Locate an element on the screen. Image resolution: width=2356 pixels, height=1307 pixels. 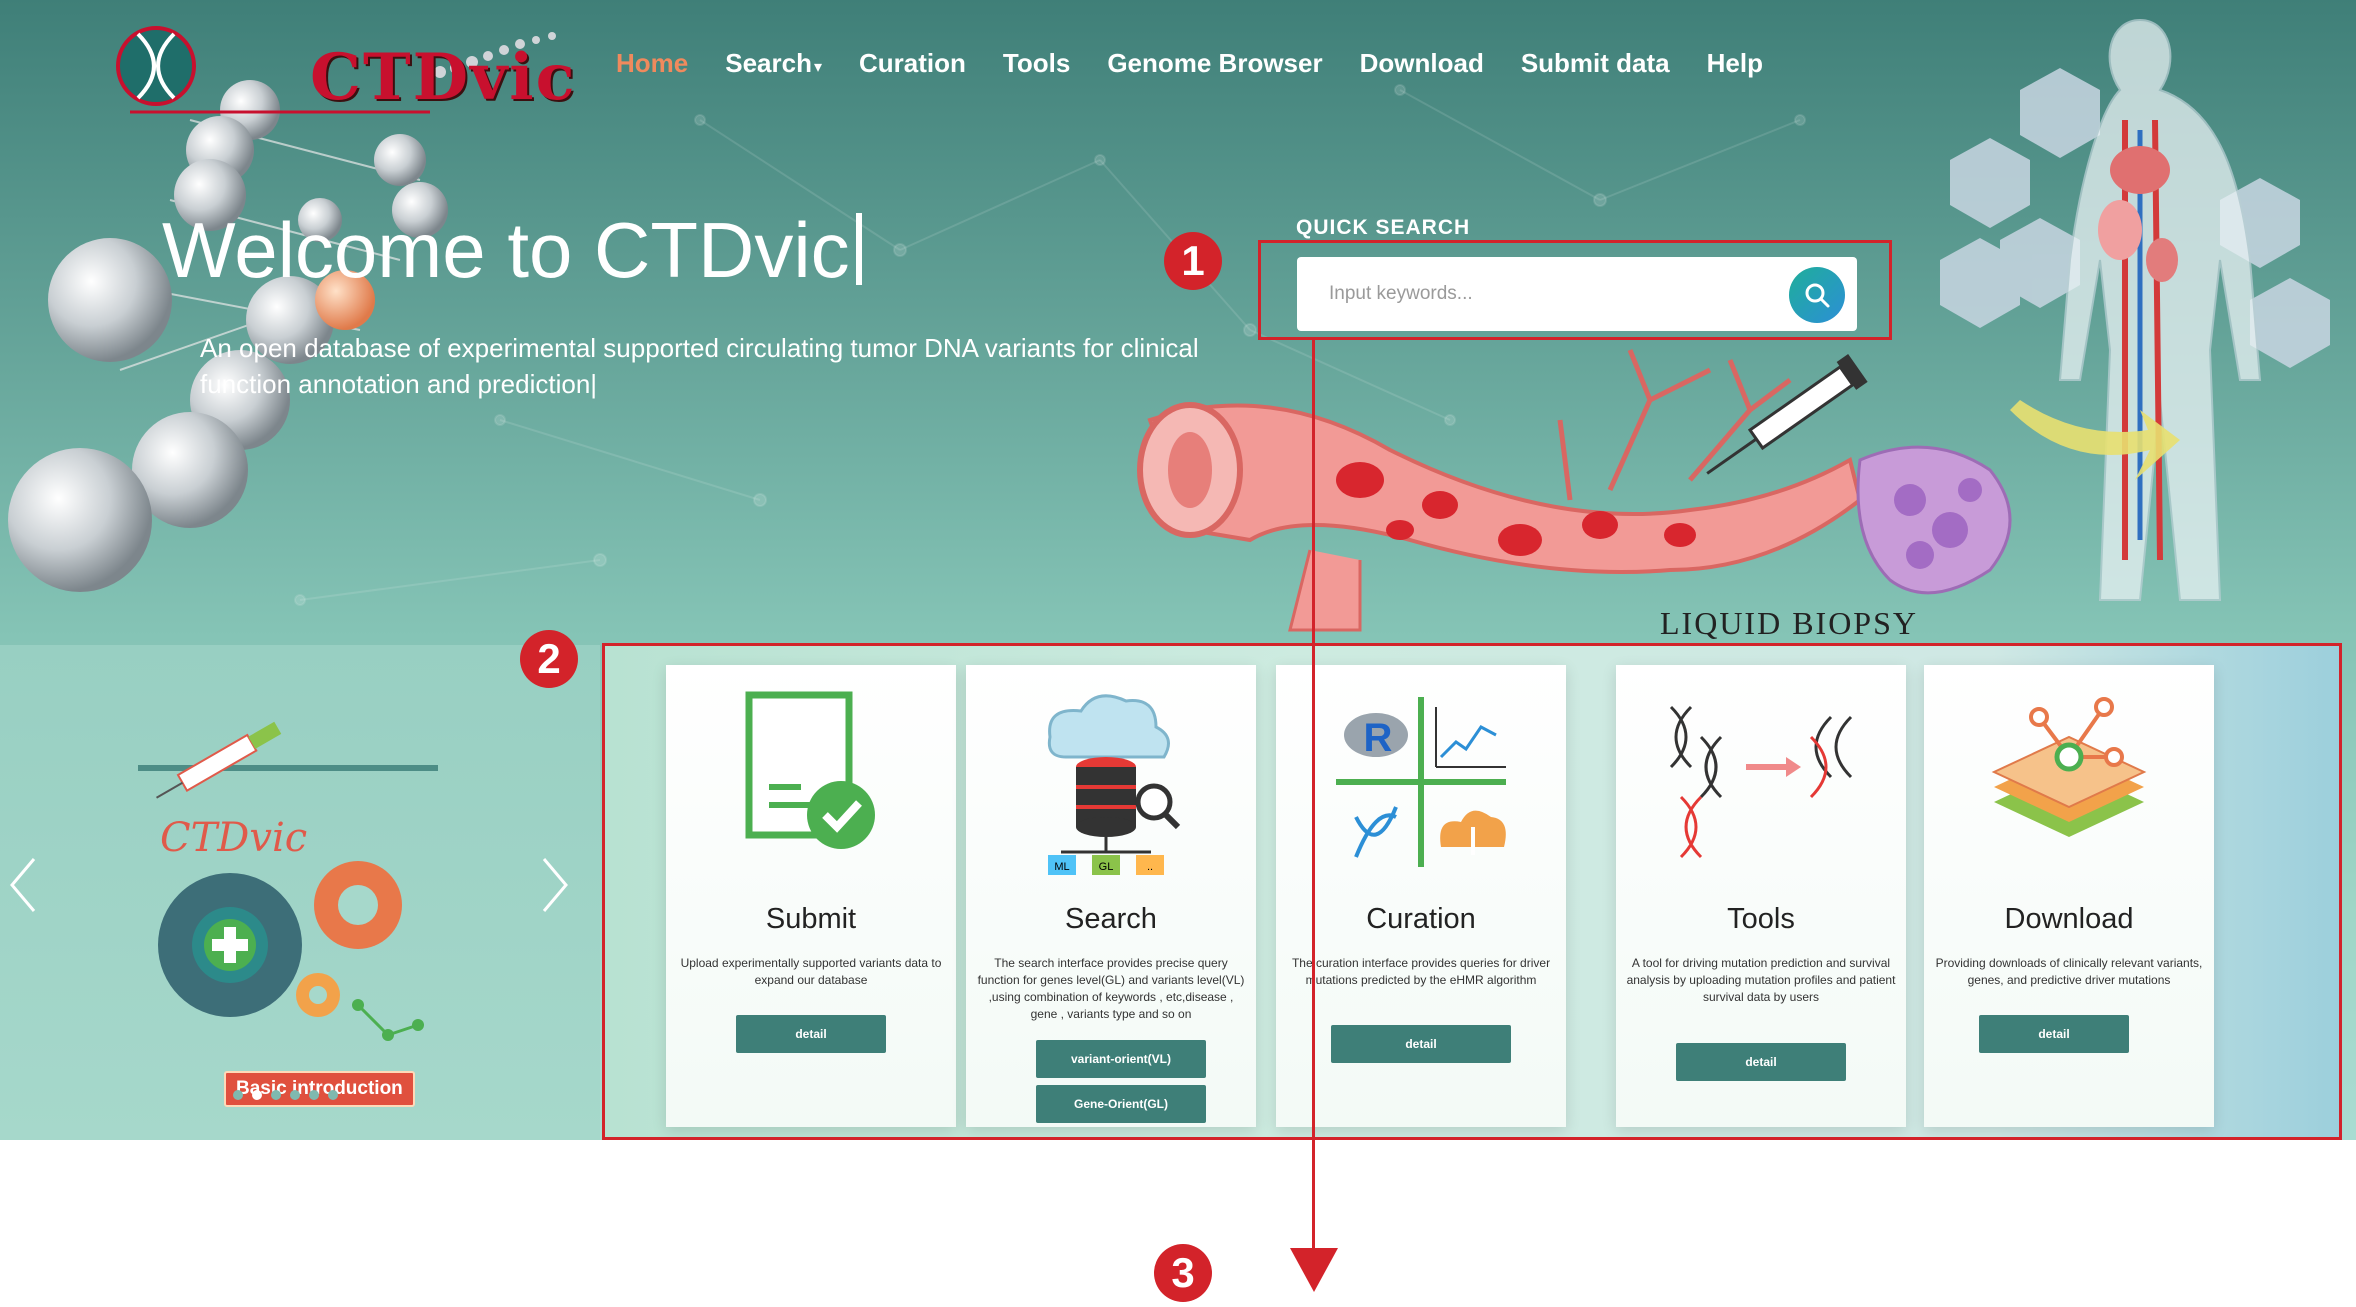
curation-tools-icon: R is located at coordinates (1421, 782).